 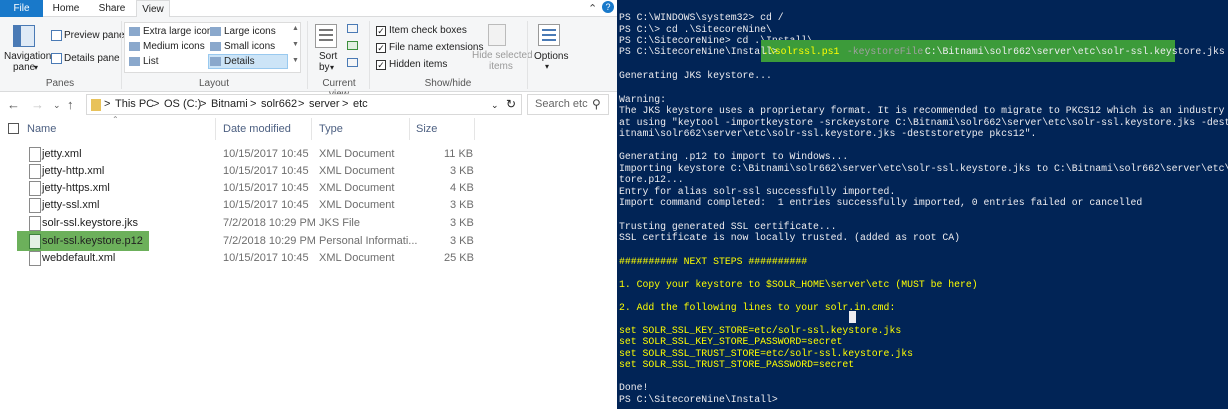 What do you see at coordinates (502, 55) in the screenshot?
I see `hide-selected-items-button: Hide selected` at bounding box center [502, 55].